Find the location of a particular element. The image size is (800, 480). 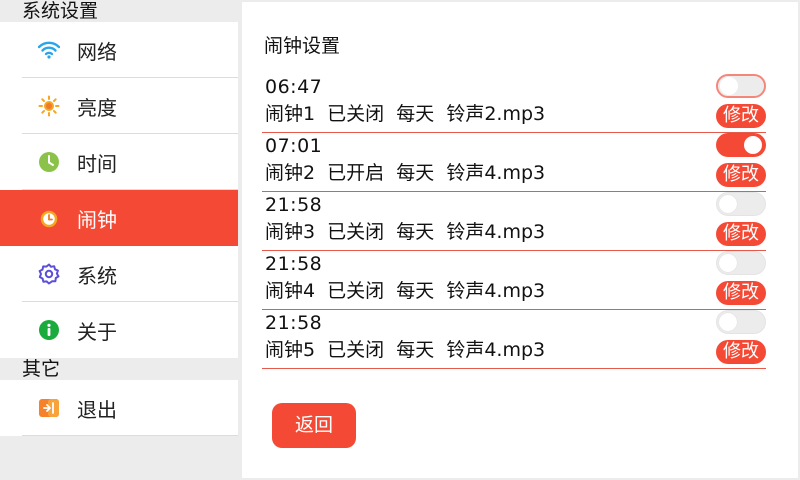

alarm-info: 闹钟1 已关闭 每天 铃声2.mp3 is located at coordinates (405, 114).